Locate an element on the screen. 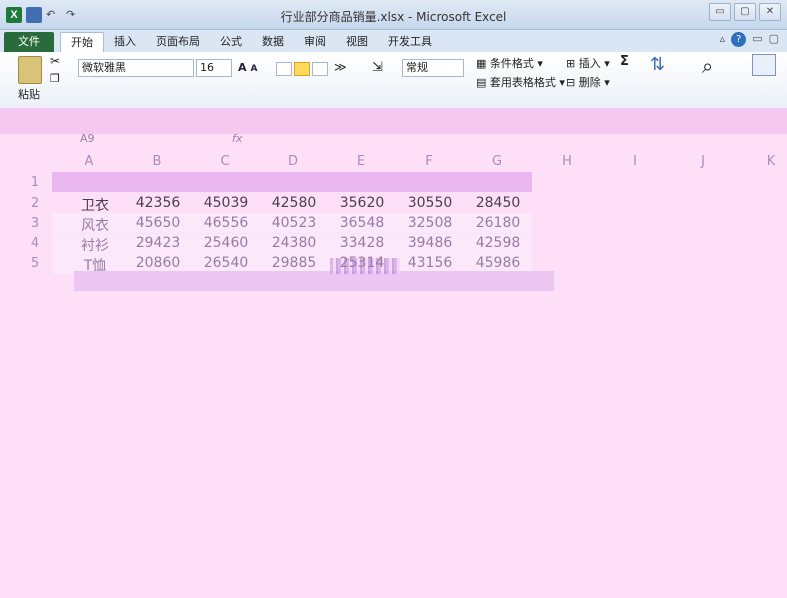  column-header: E is located at coordinates (361, 162).